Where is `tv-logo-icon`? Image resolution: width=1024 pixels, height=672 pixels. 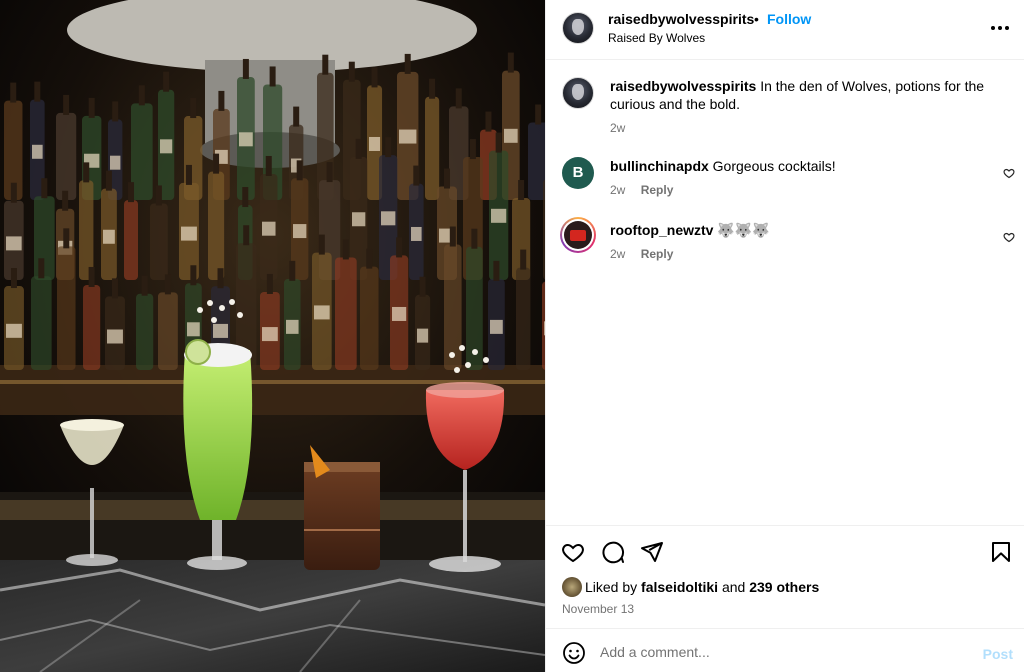 tv-logo-icon is located at coordinates (578, 235).